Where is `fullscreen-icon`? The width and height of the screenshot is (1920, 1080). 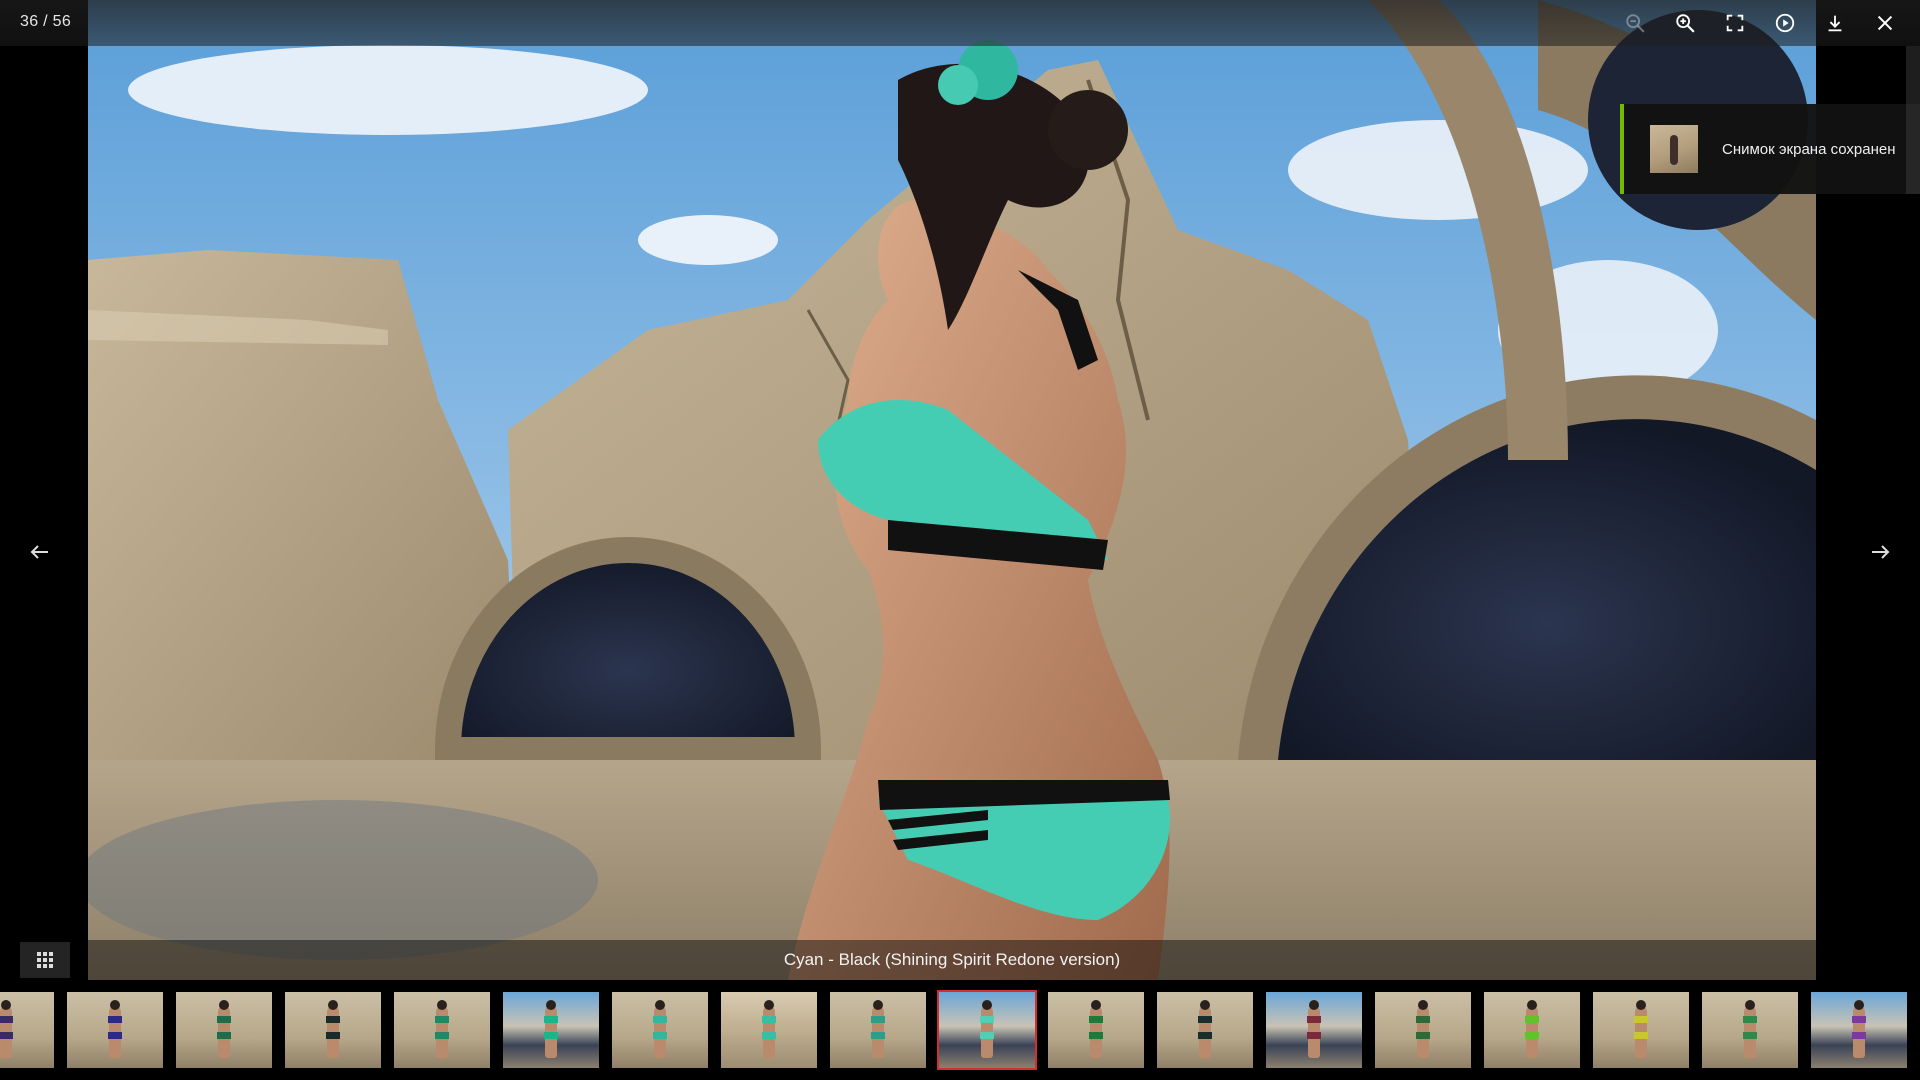 fullscreen-icon is located at coordinates (1735, 23).